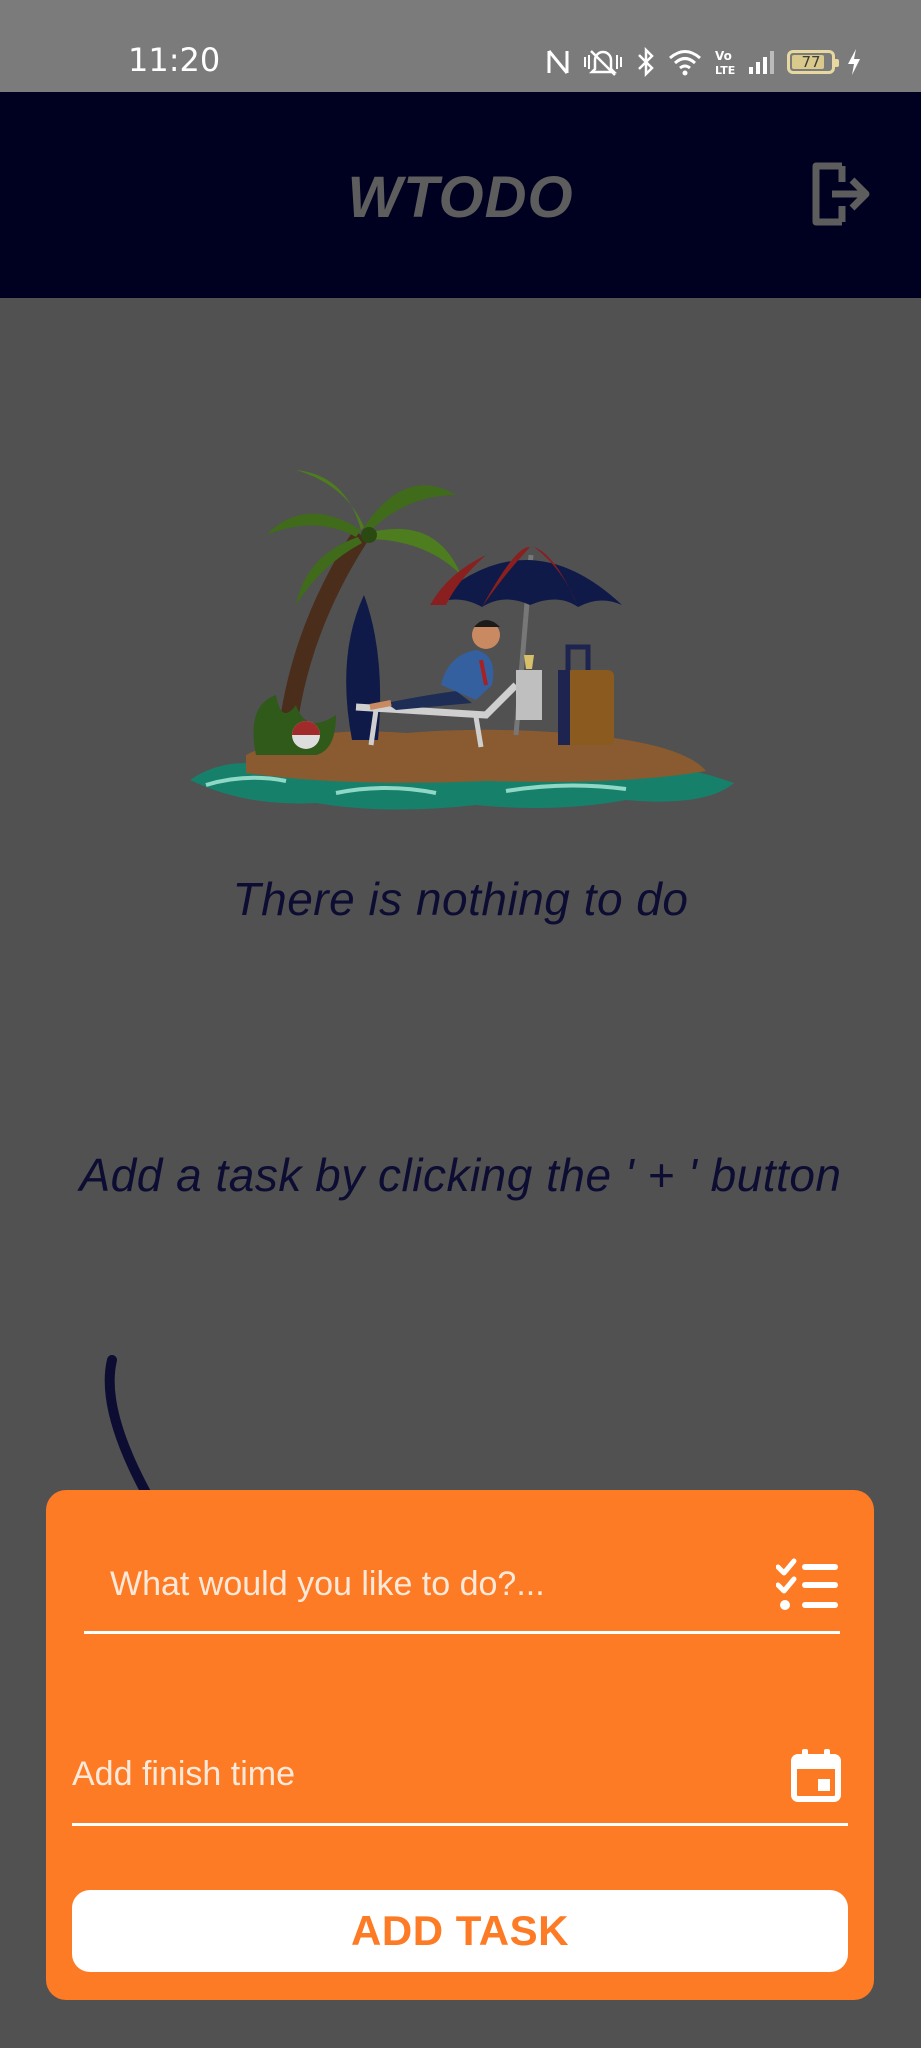 The width and height of the screenshot is (921, 2048). Describe the element at coordinates (816, 1775) in the screenshot. I see `calendar-icon` at that location.